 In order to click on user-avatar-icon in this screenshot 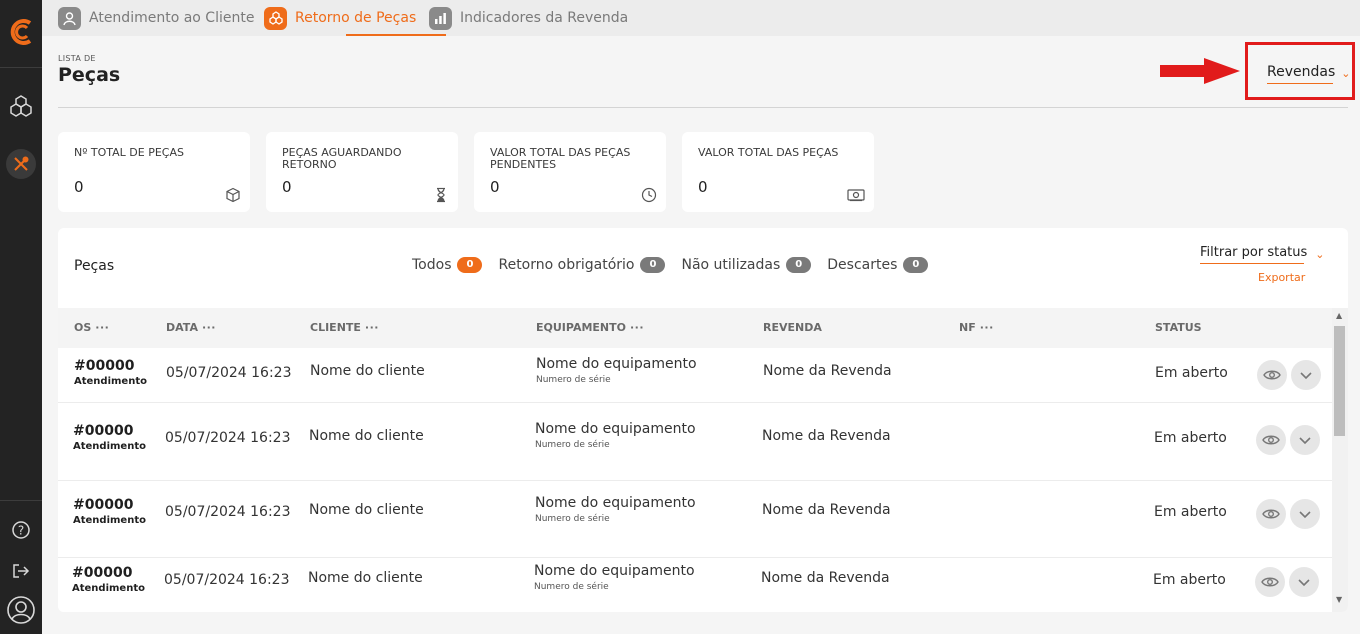, I will do `click(21, 610)`.